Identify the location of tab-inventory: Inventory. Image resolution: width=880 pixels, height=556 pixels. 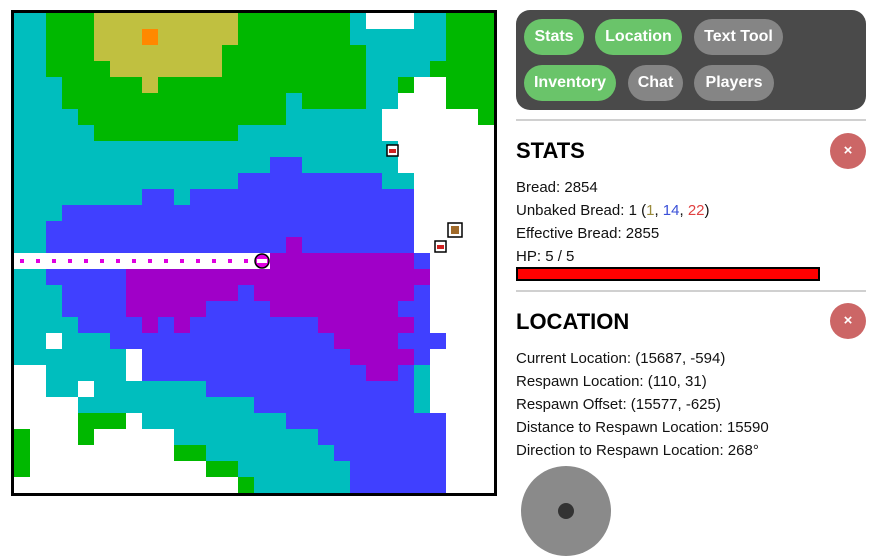
(570, 83).